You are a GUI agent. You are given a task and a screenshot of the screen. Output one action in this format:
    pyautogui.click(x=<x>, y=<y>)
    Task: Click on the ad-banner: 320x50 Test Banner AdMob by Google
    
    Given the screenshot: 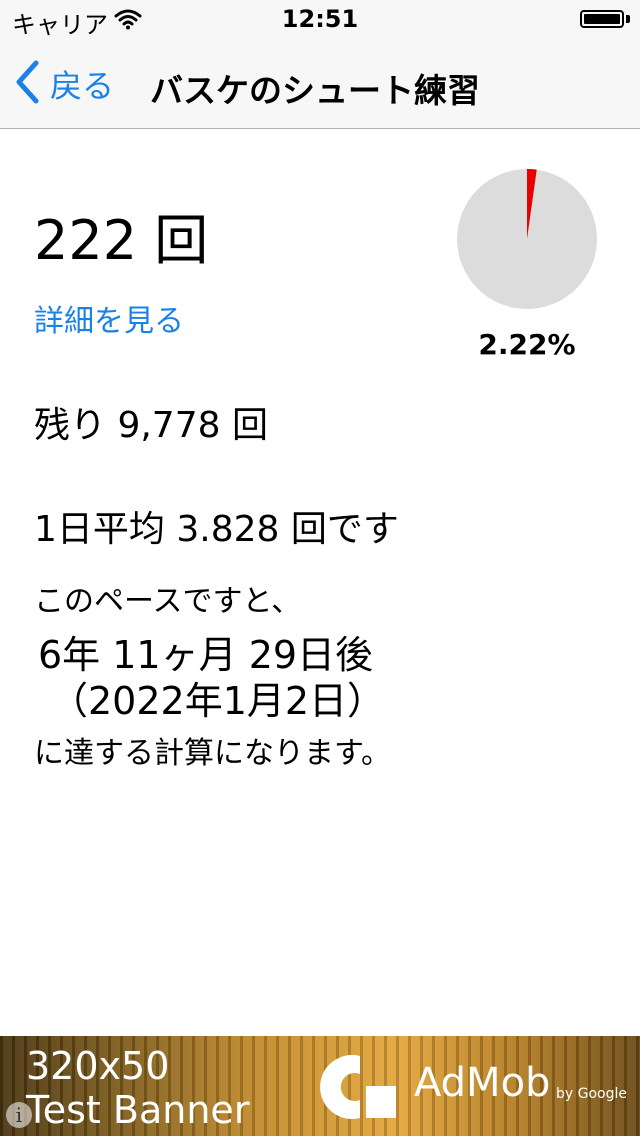 What is the action you would take?
    pyautogui.click(x=320, y=1086)
    